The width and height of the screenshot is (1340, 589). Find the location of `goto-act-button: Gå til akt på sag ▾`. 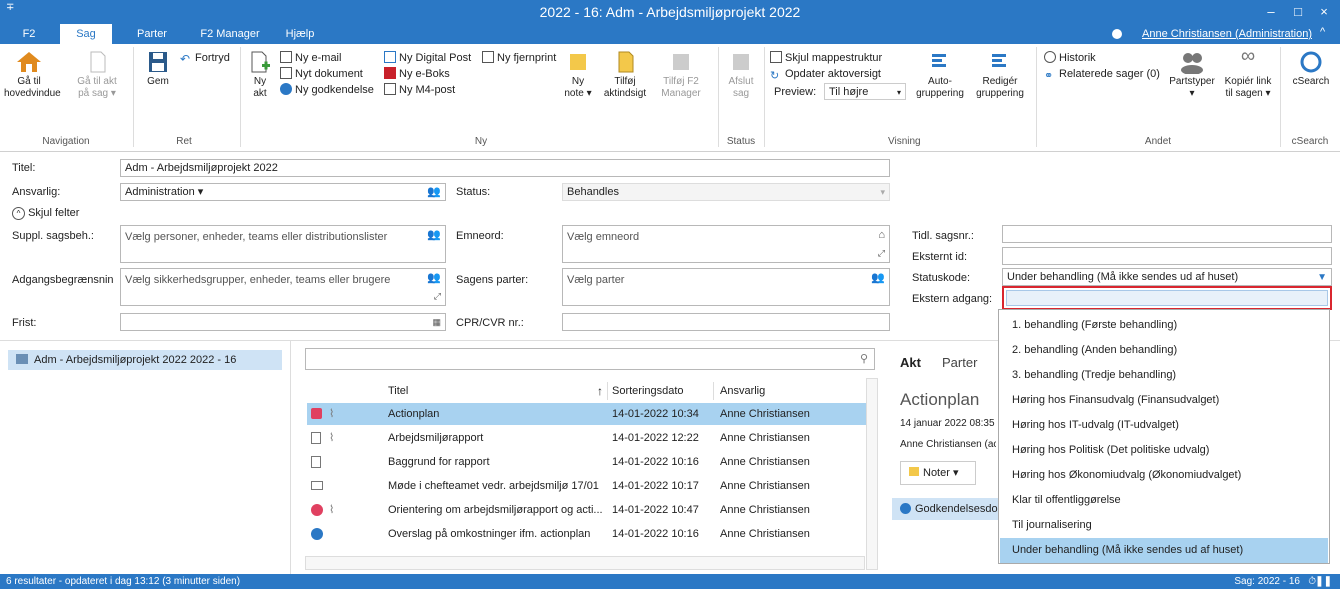

goto-act-button: Gå til akt på sag ▾ is located at coordinates (97, 75).